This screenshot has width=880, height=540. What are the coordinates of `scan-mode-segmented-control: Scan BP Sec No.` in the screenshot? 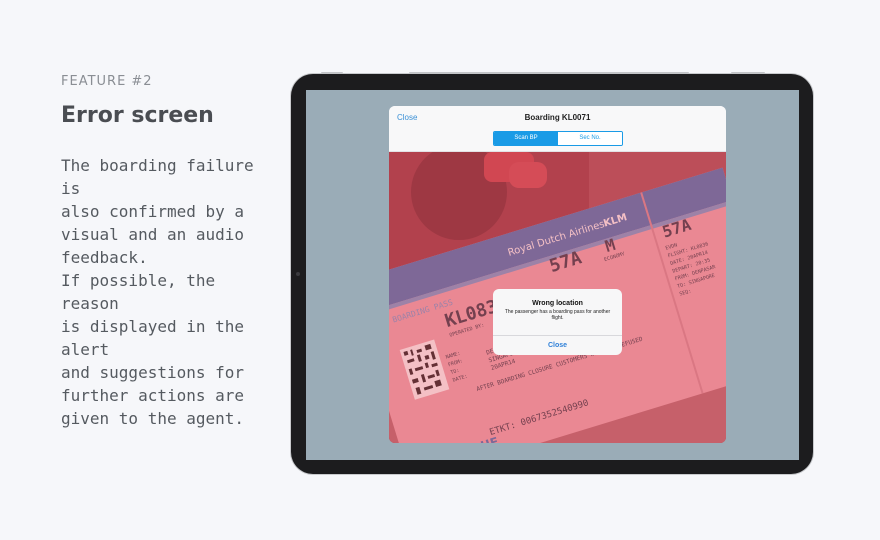 It's located at (558, 138).